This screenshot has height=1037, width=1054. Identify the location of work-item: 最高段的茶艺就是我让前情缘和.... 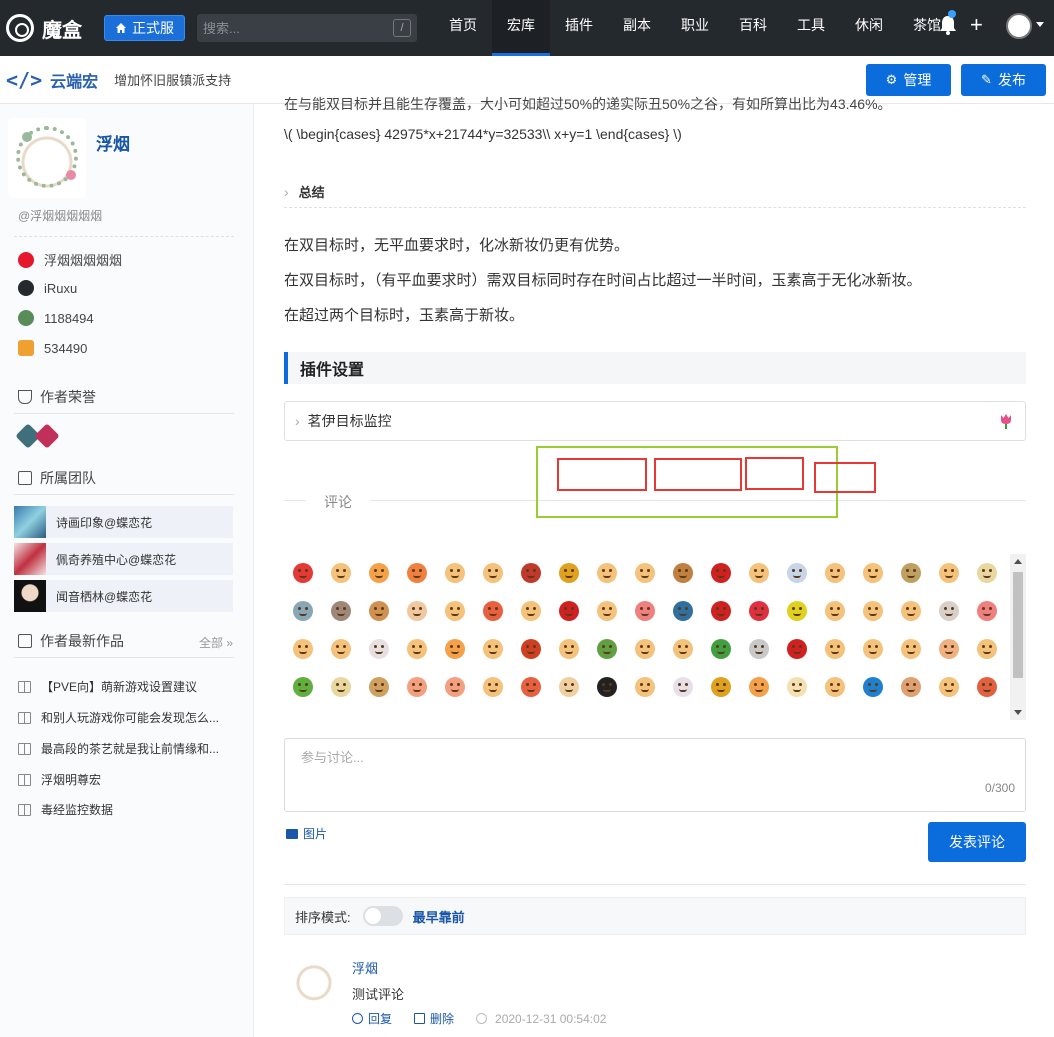
(118, 748).